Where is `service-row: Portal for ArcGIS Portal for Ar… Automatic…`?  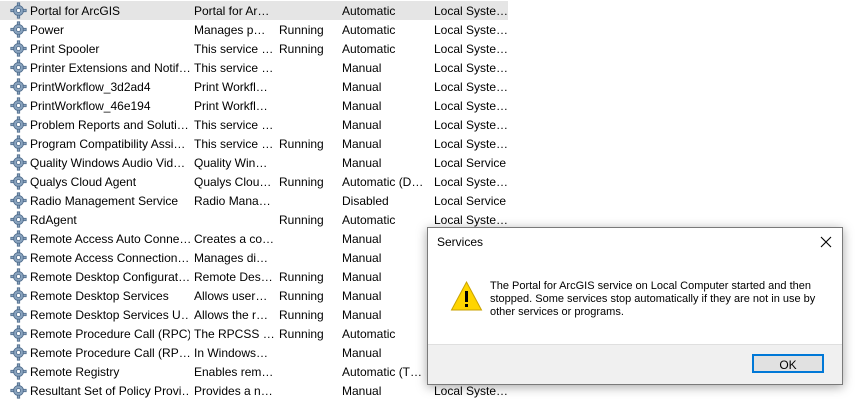
service-row: Portal for ArcGIS Portal for Ar… Automatic… is located at coordinates (254, 10).